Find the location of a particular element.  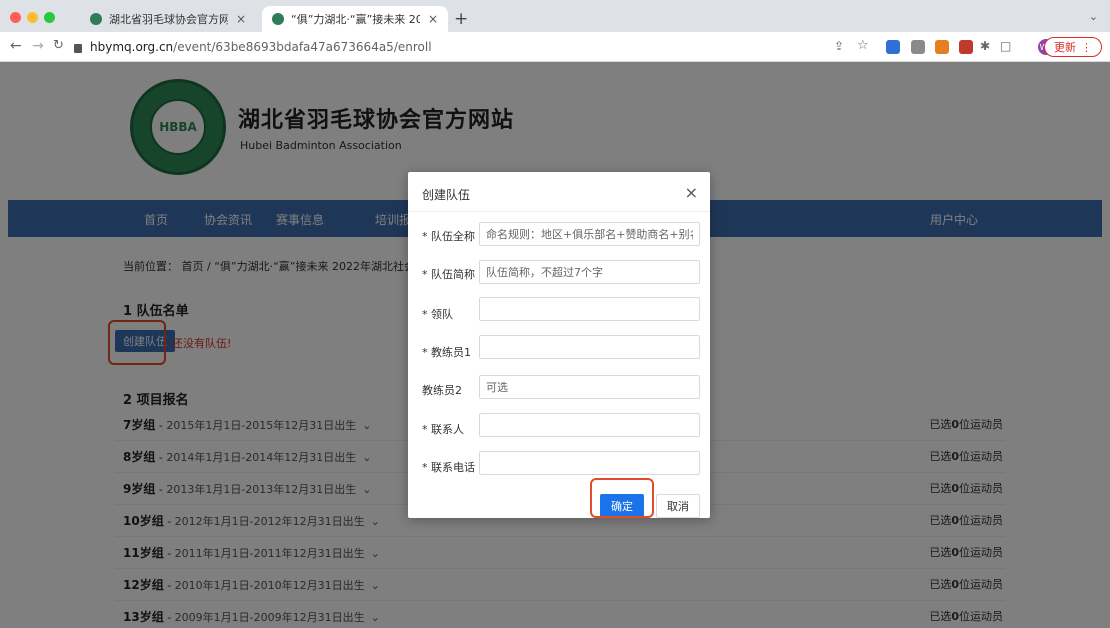

browser-tab-bar: 湖北省羽毛球协会官方网站 × “俱”力湖北·“赢”接未来 2022年 × + ⌄ is located at coordinates (555, 16).